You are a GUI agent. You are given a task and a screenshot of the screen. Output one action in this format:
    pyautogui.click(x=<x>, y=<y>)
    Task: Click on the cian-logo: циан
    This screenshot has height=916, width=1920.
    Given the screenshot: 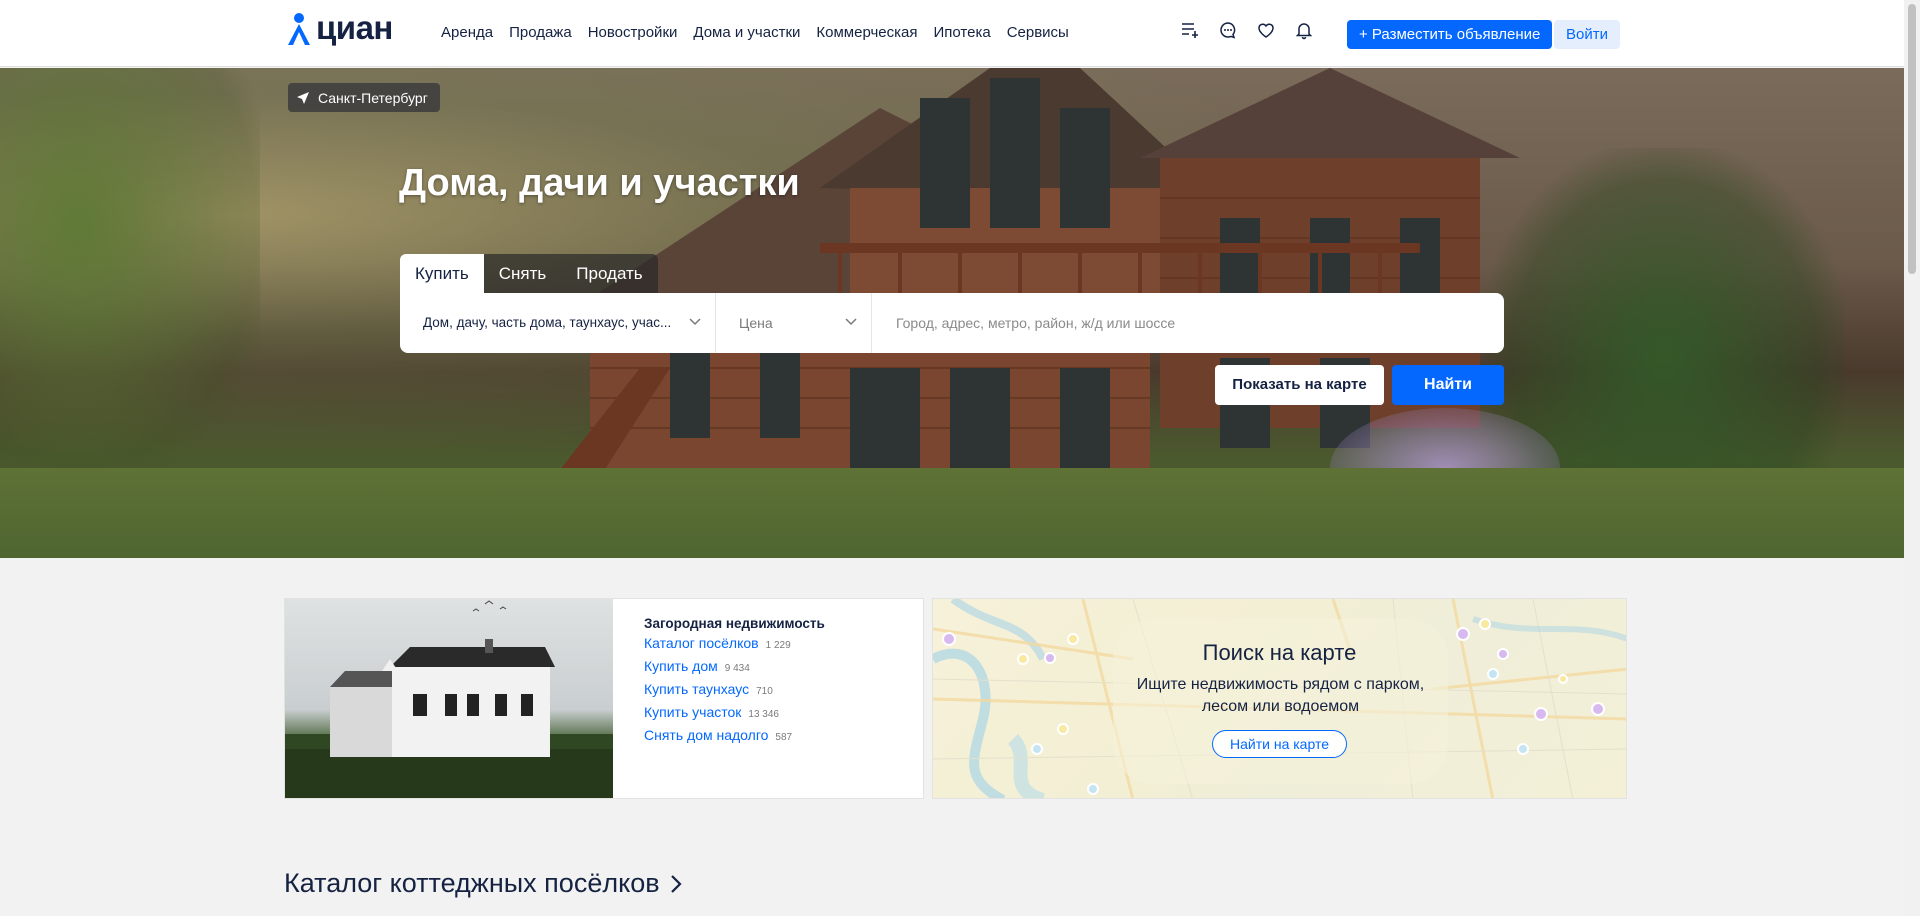 What is the action you would take?
    pyautogui.click(x=338, y=28)
    